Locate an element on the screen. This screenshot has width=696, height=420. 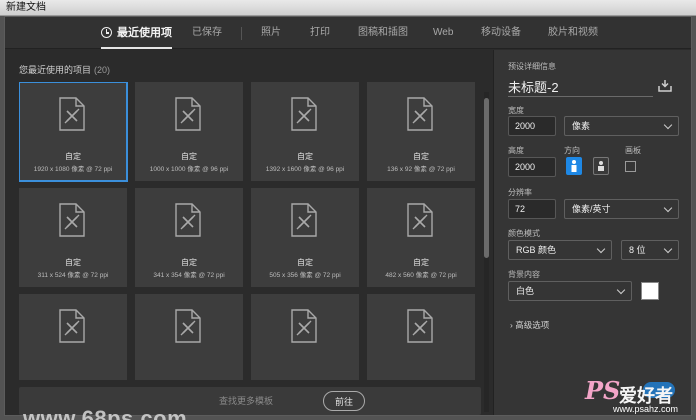
recent-item-size: 1392 x 1600 像素 @ 96 ppi is located at coordinates (305, 169).